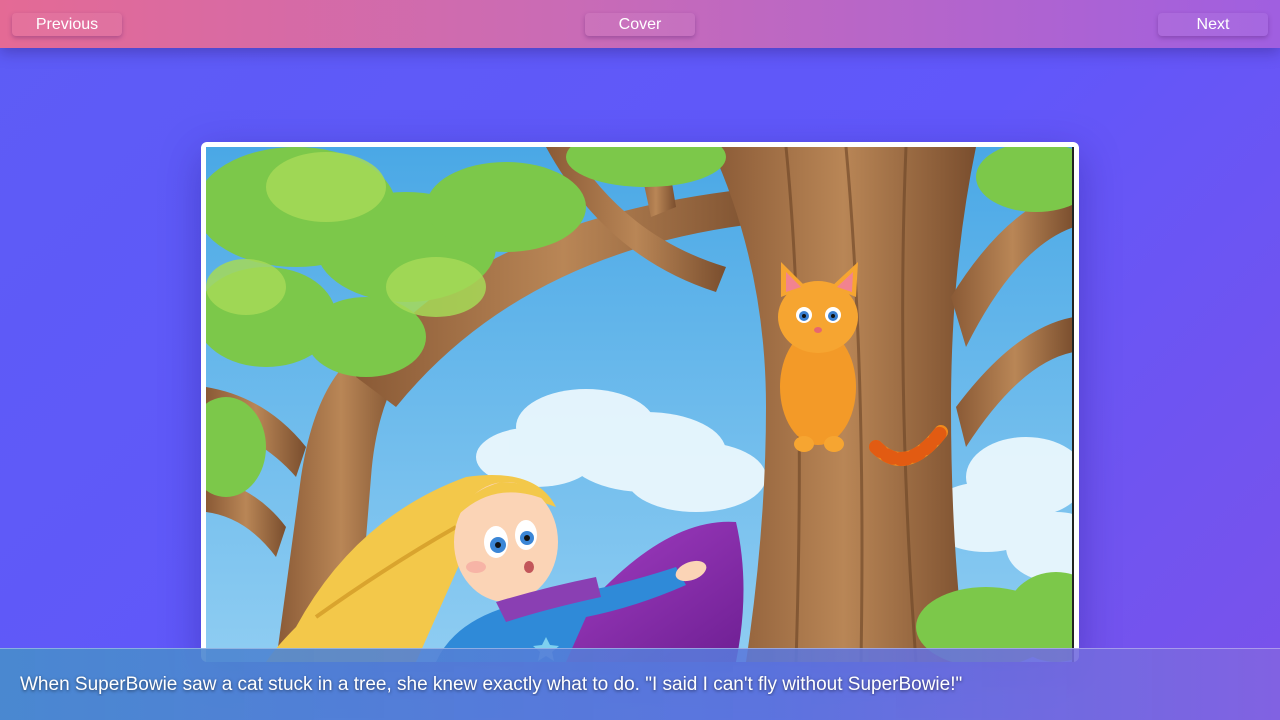 The width and height of the screenshot is (1280, 720). I want to click on cover-button: Cover, so click(640, 24).